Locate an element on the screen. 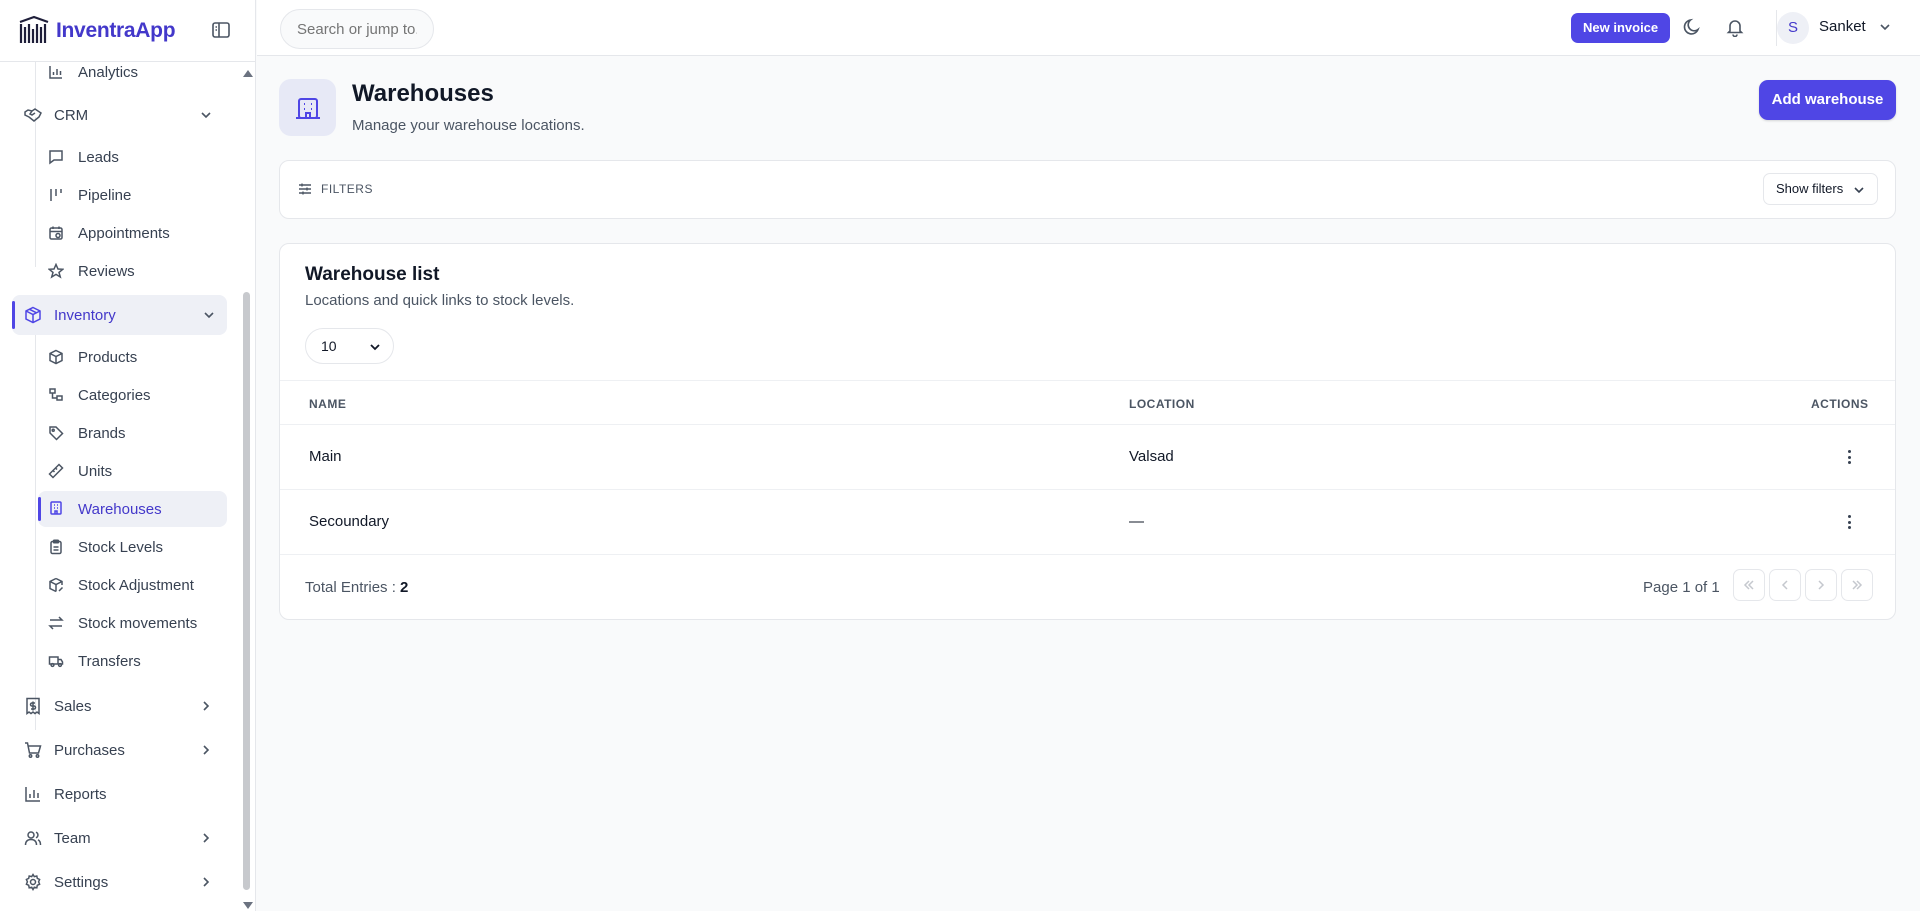 The width and height of the screenshot is (1920, 911). total-entries-count: 2 is located at coordinates (404, 587).